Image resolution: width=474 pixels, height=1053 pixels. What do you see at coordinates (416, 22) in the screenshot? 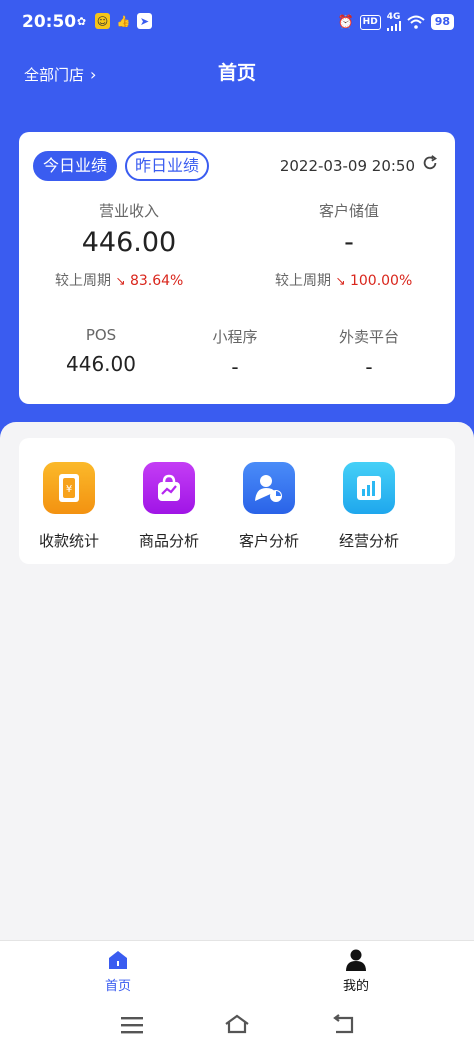
I see `wifi-icon` at bounding box center [416, 22].